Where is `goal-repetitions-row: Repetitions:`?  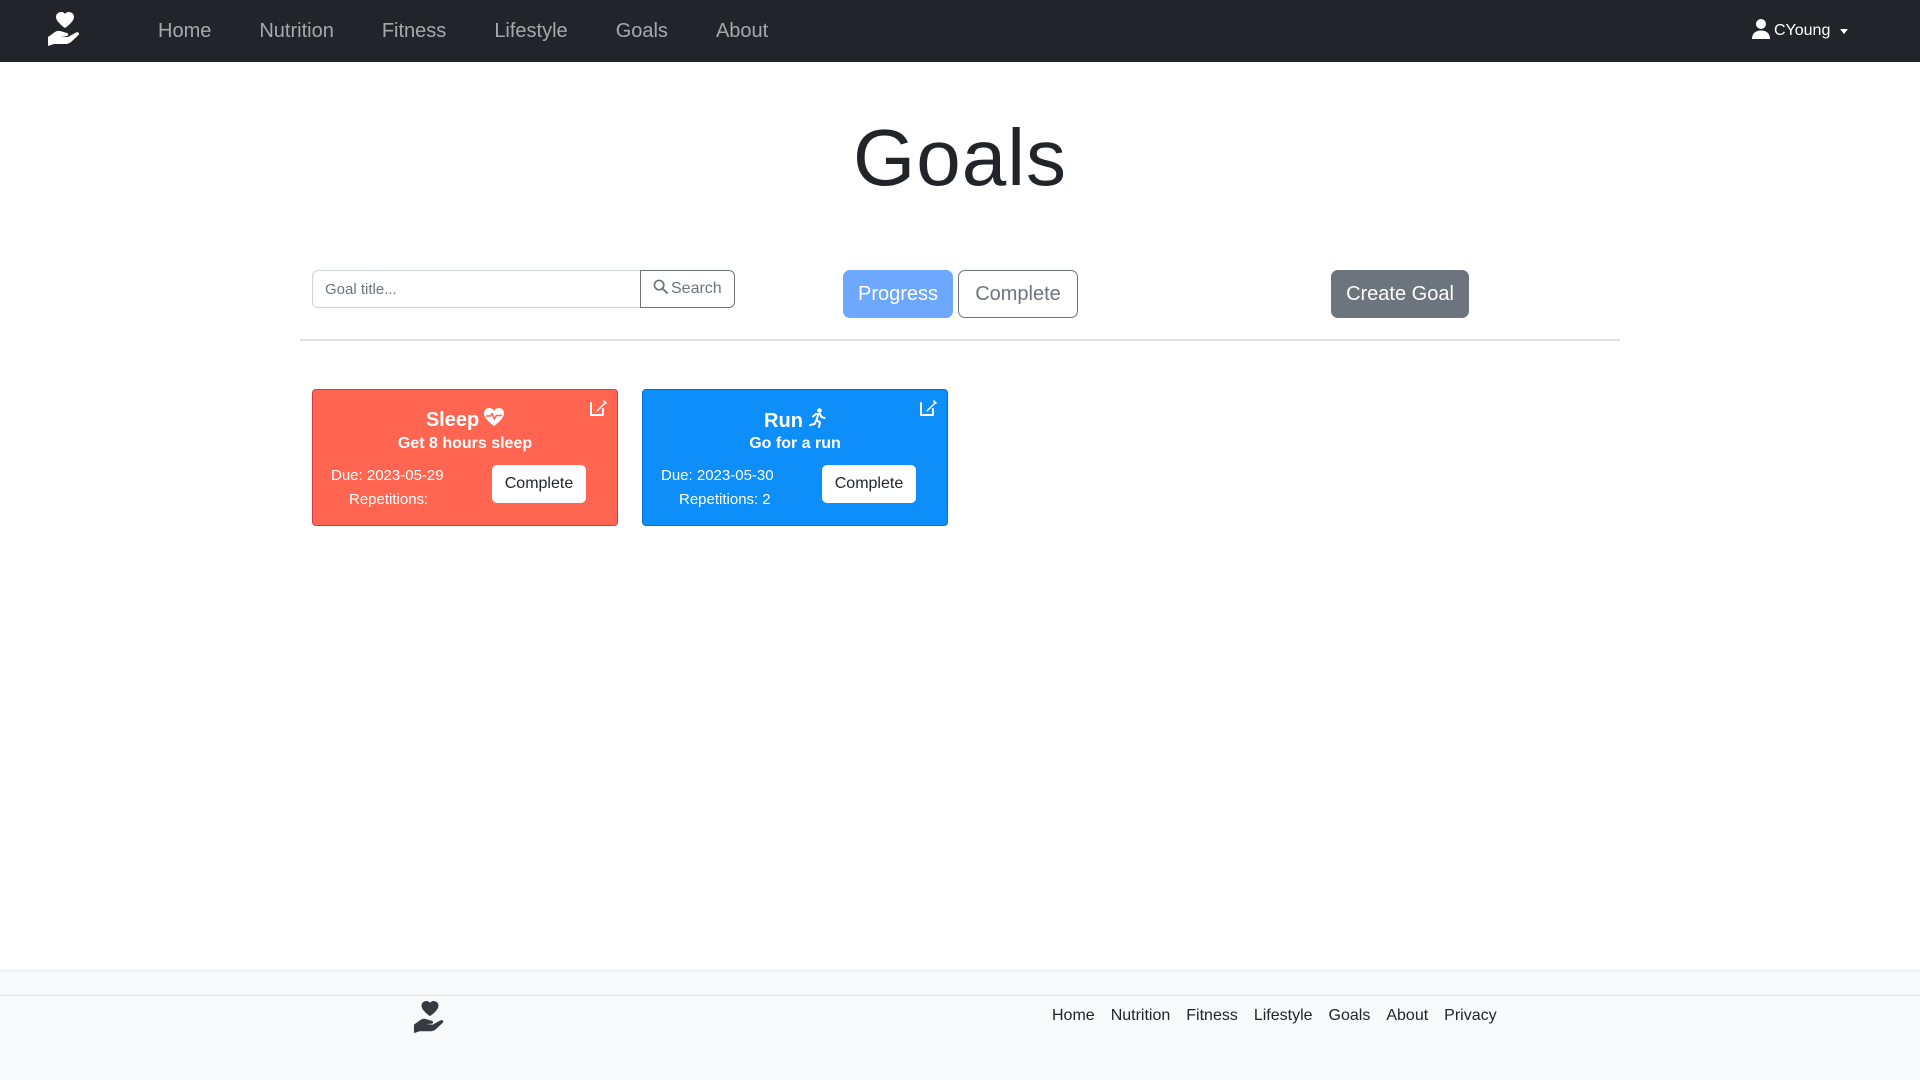 goal-repetitions-row: Repetitions: is located at coordinates (387, 500).